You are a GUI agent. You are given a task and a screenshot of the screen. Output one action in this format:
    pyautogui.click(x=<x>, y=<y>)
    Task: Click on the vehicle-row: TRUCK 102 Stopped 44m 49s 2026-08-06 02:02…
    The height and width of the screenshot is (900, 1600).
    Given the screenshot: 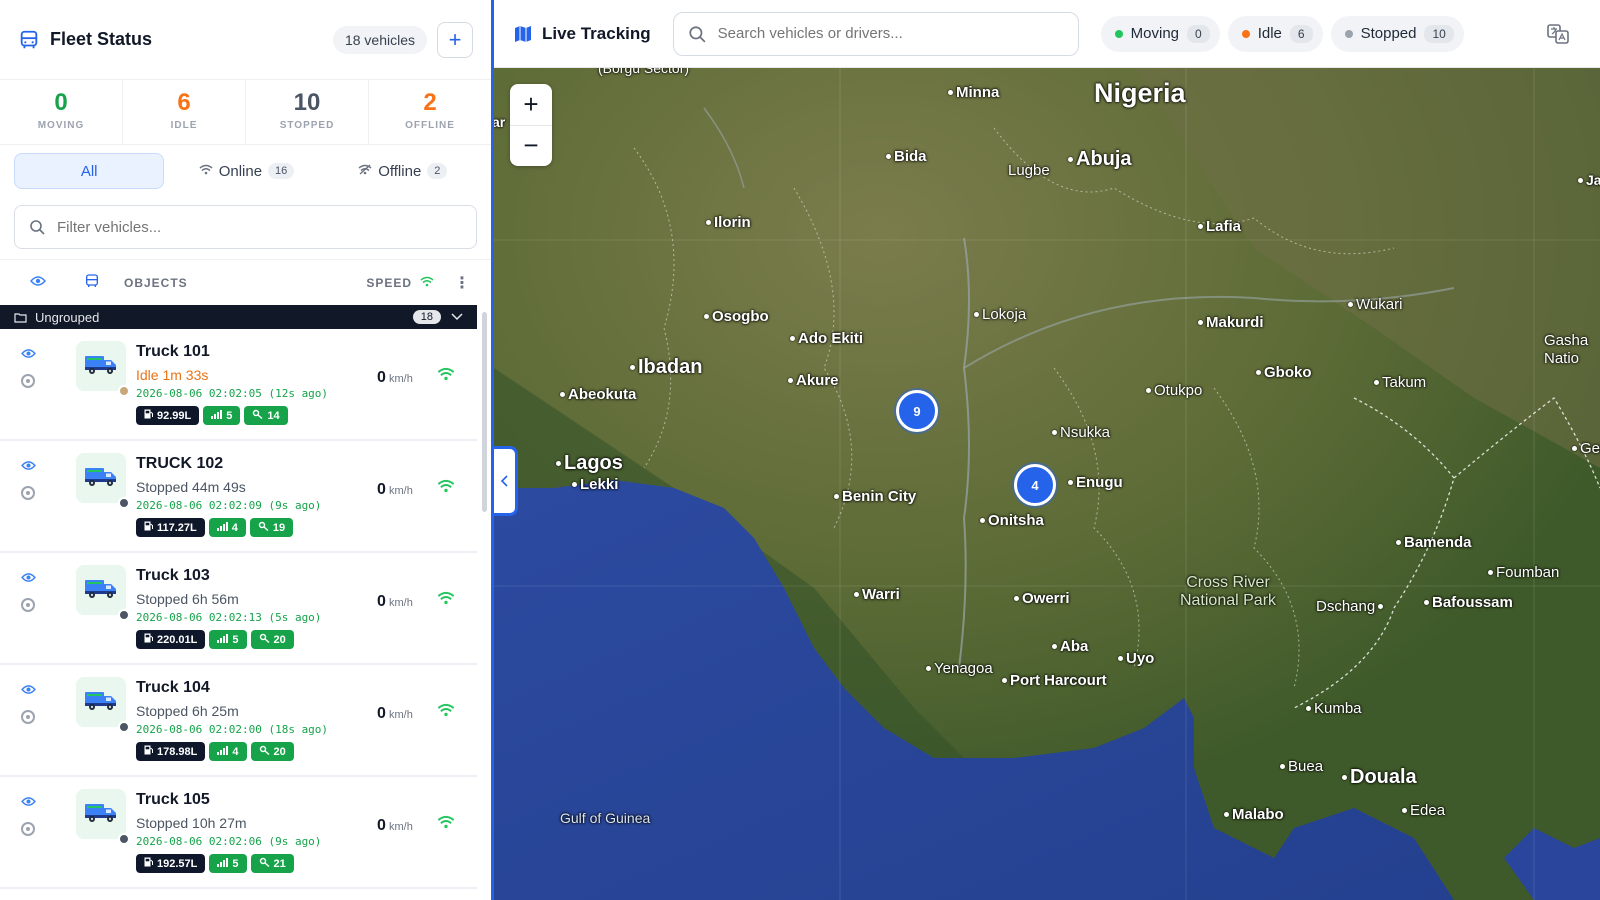 What is the action you would take?
    pyautogui.click(x=238, y=497)
    